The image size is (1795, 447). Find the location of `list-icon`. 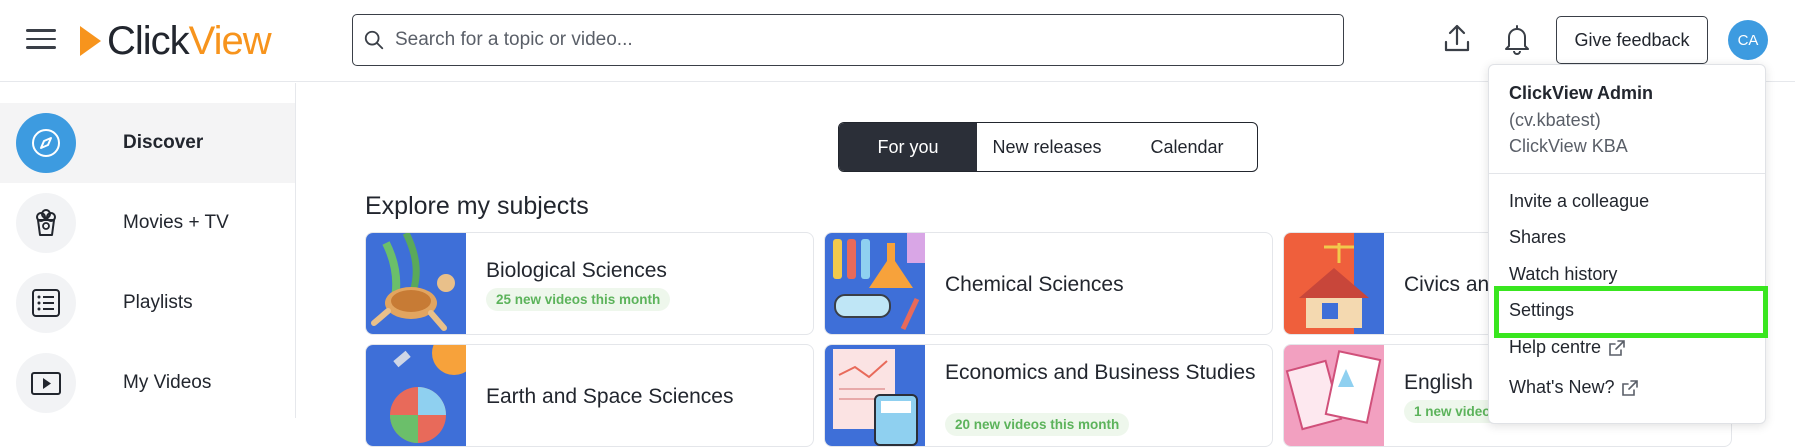

list-icon is located at coordinates (46, 303).